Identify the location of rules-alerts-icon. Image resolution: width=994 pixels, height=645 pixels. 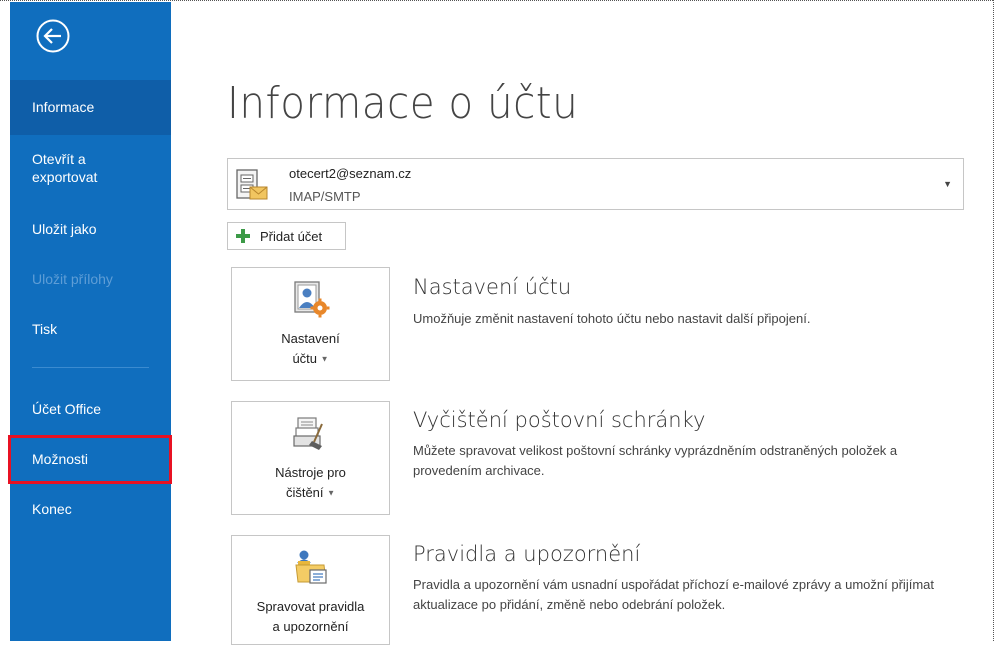
(311, 567).